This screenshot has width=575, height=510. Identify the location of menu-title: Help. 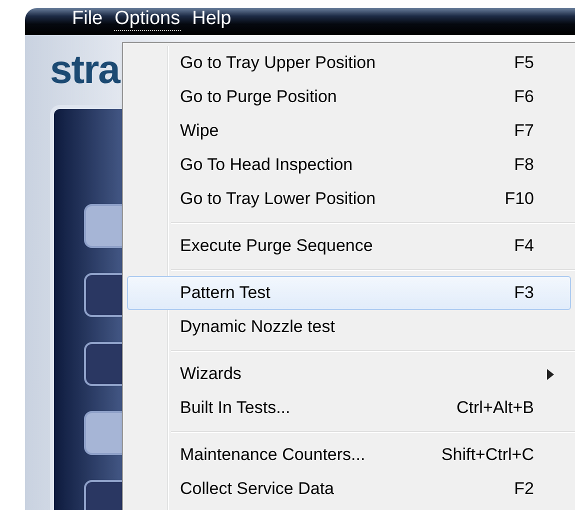
(211, 19).